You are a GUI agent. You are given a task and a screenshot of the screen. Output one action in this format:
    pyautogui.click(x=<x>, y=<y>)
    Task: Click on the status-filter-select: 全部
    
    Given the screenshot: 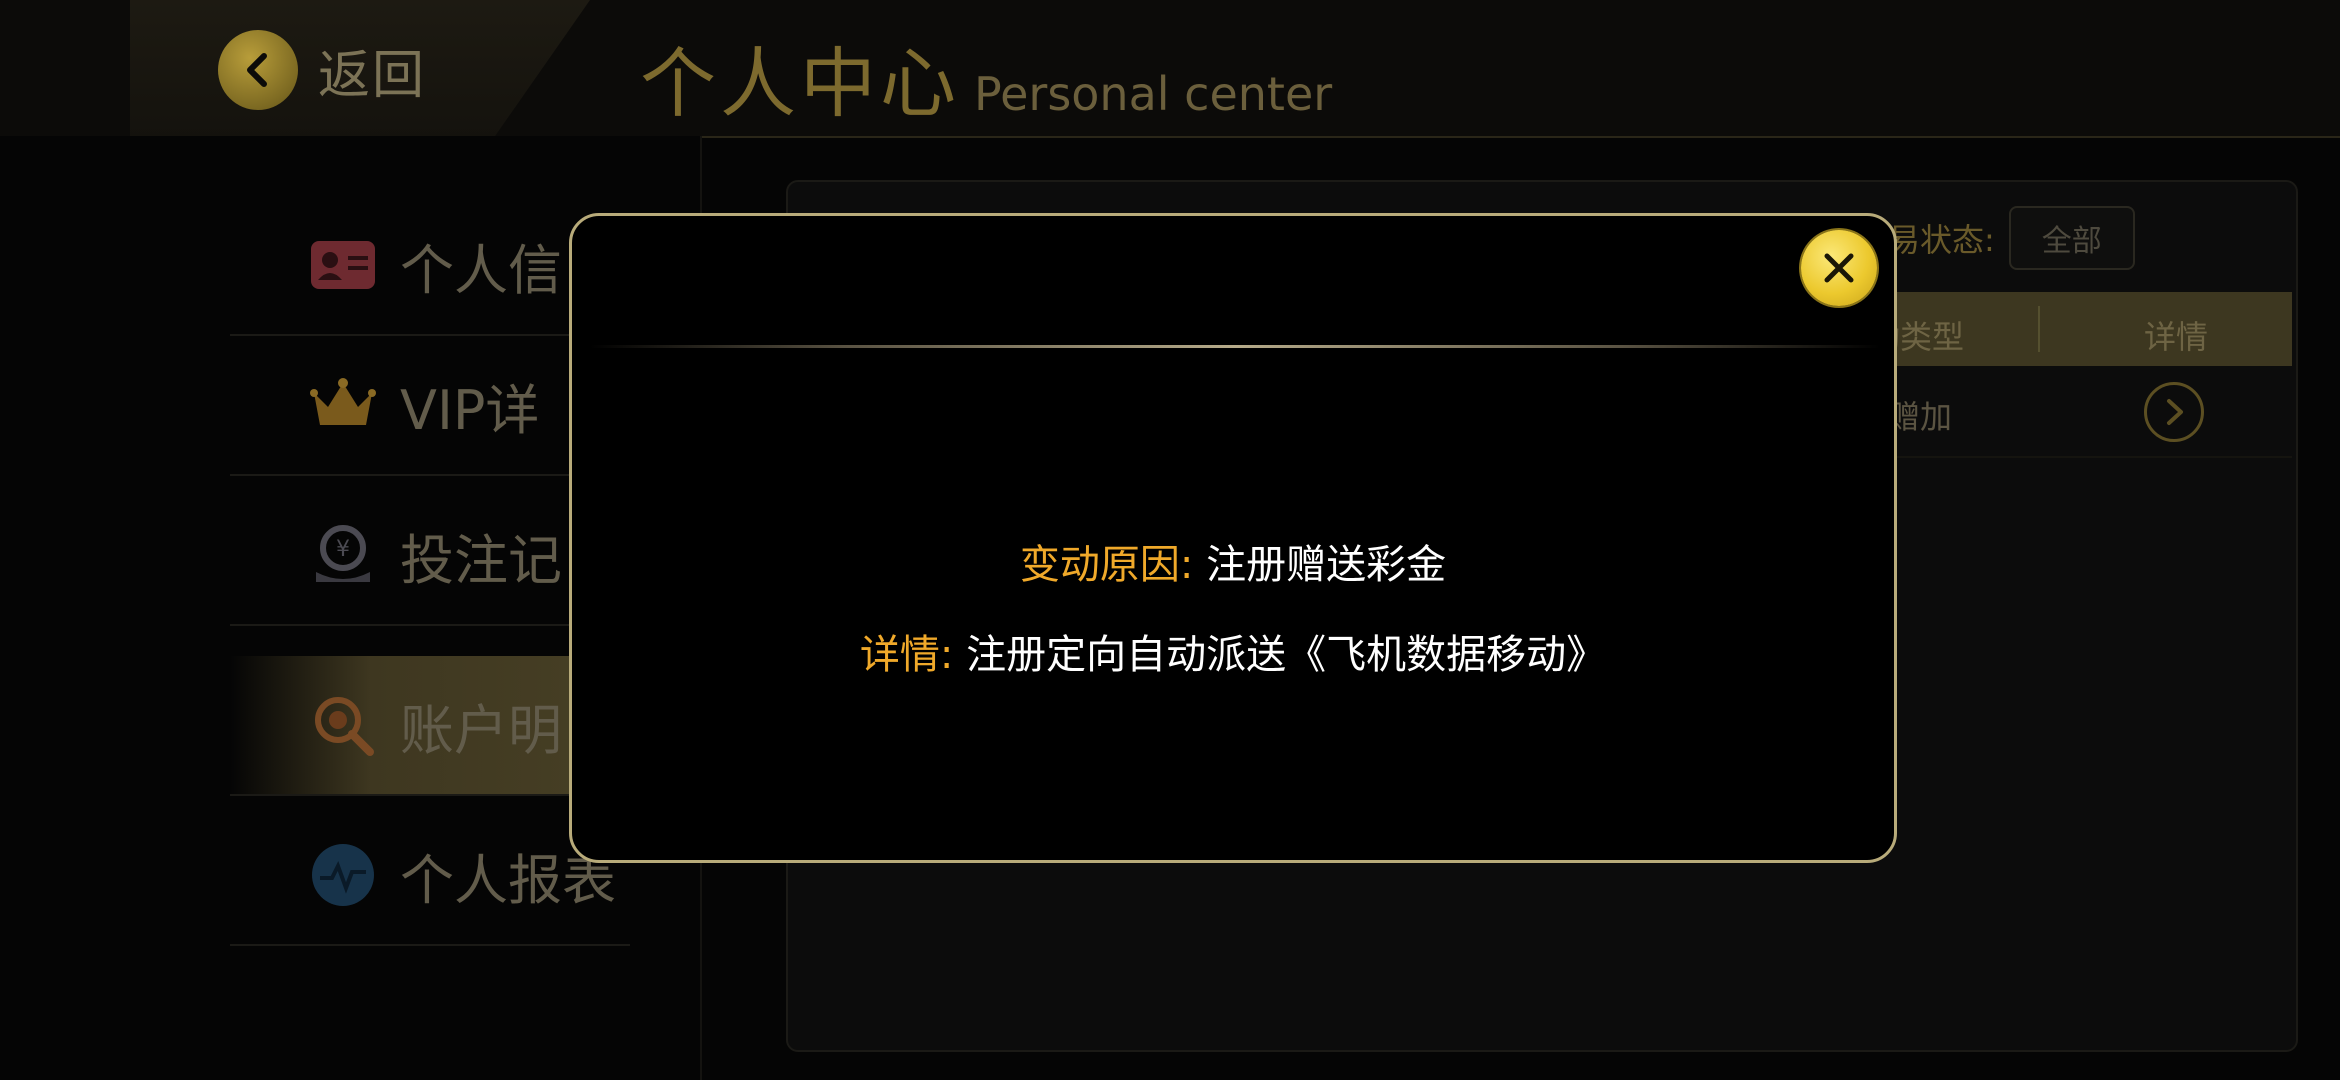 What is the action you would take?
    pyautogui.click(x=2071, y=238)
    